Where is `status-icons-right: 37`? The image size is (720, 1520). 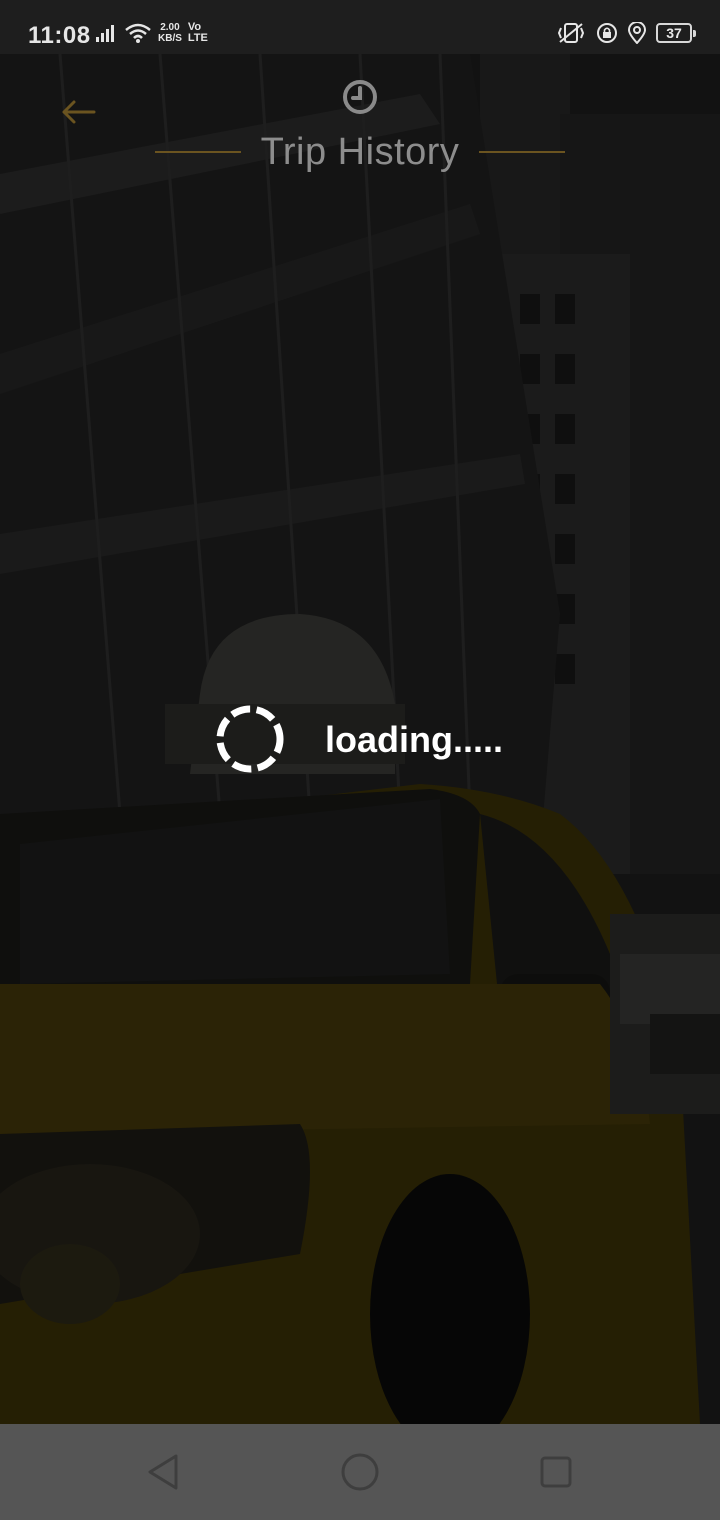
status-icons-right: 37 is located at coordinates (626, 33).